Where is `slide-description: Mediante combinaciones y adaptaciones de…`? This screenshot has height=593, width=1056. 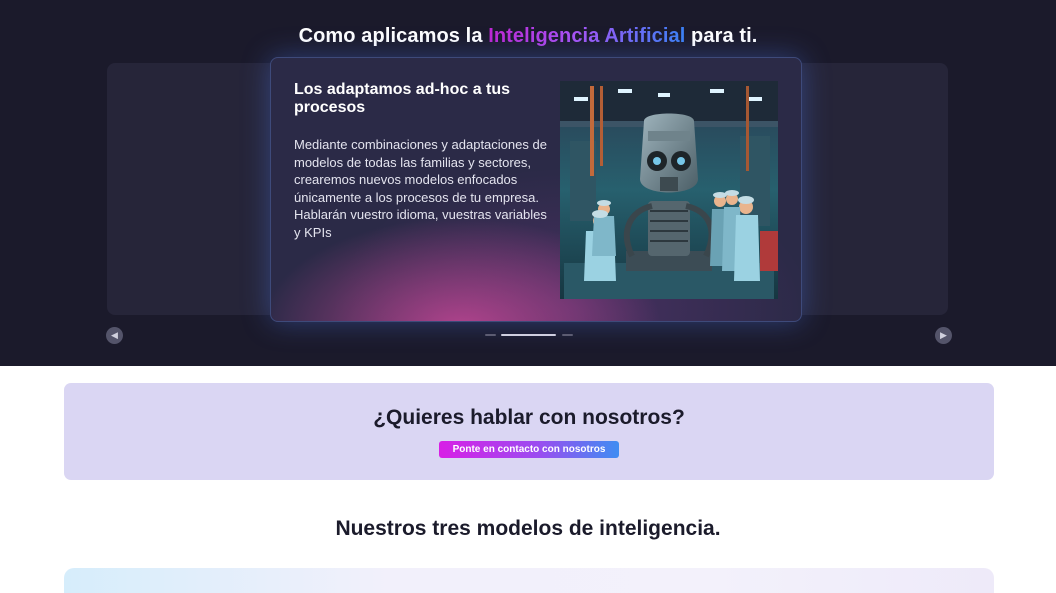
slide-description: Mediante combinaciones y adaptaciones de… is located at coordinates (420, 188).